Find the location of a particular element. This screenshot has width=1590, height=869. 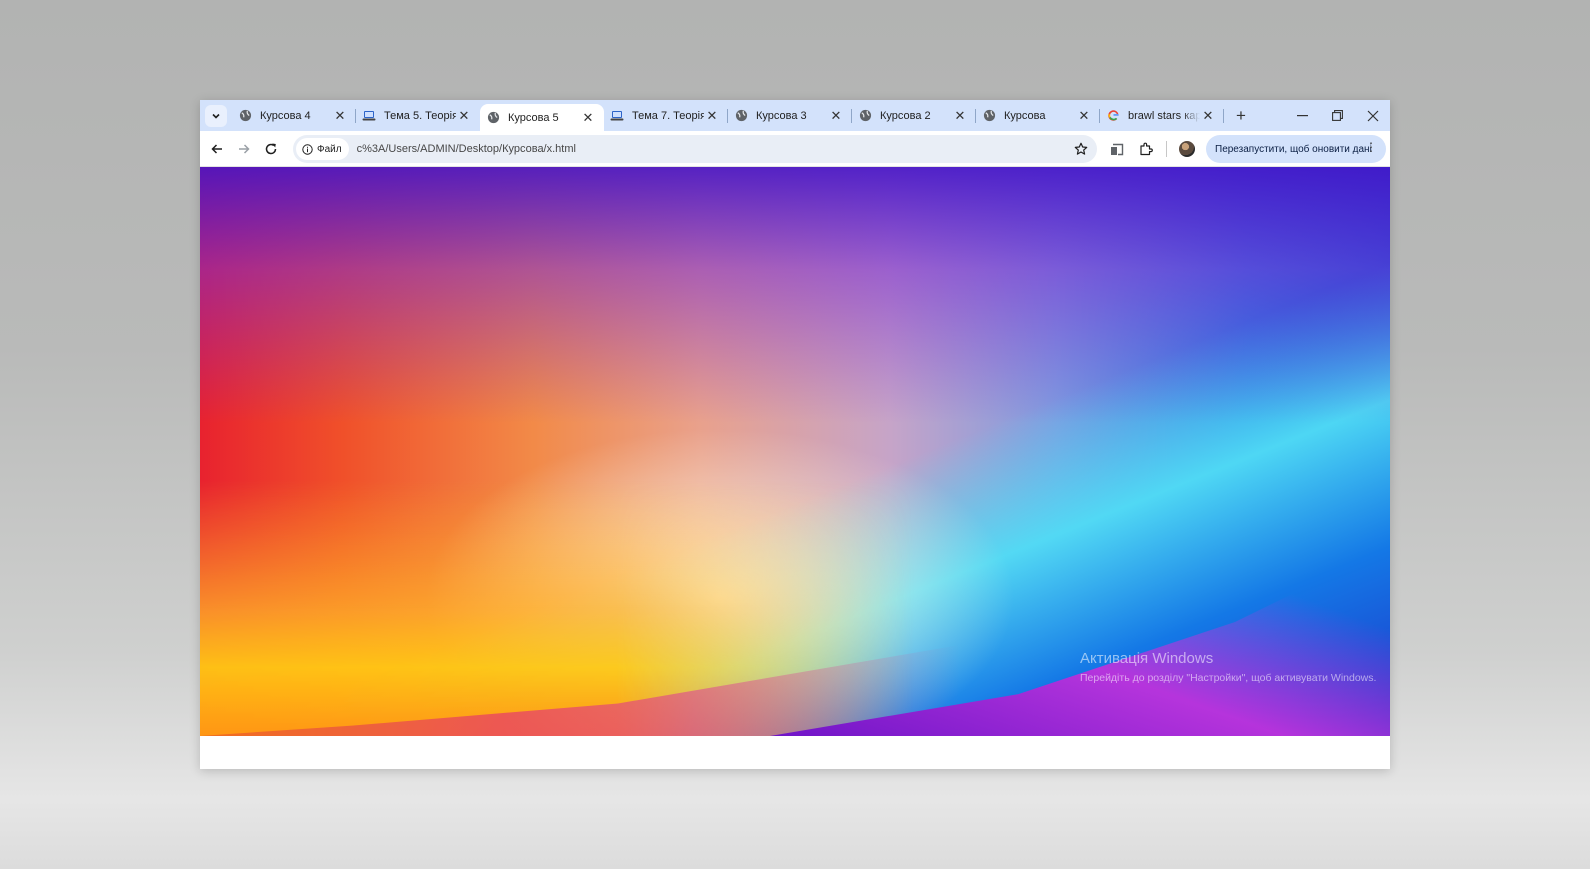

minimize-button is located at coordinates (1302, 115).